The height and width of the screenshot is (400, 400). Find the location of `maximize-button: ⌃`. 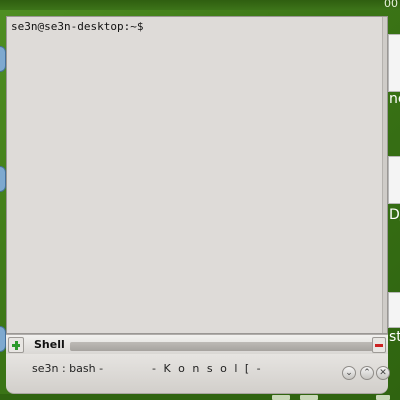

maximize-button: ⌃ is located at coordinates (367, 373).